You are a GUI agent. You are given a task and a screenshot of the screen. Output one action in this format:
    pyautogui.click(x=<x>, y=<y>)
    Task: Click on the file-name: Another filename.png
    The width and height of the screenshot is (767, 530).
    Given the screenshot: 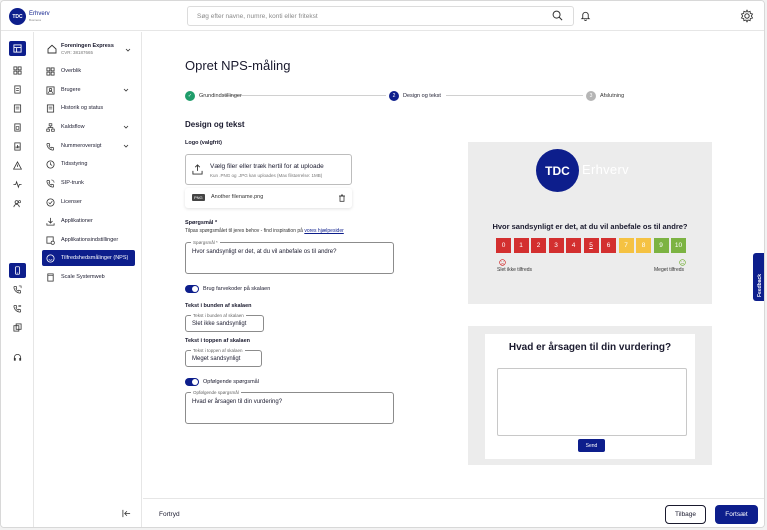 What is the action you would take?
    pyautogui.click(x=237, y=197)
    